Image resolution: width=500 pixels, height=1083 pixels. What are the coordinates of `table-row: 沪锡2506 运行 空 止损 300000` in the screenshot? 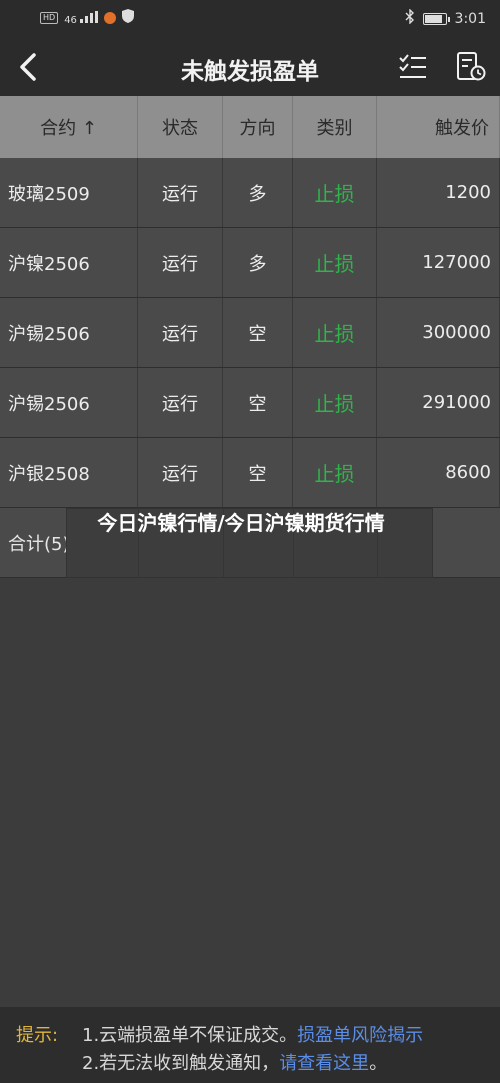 It's located at (250, 333).